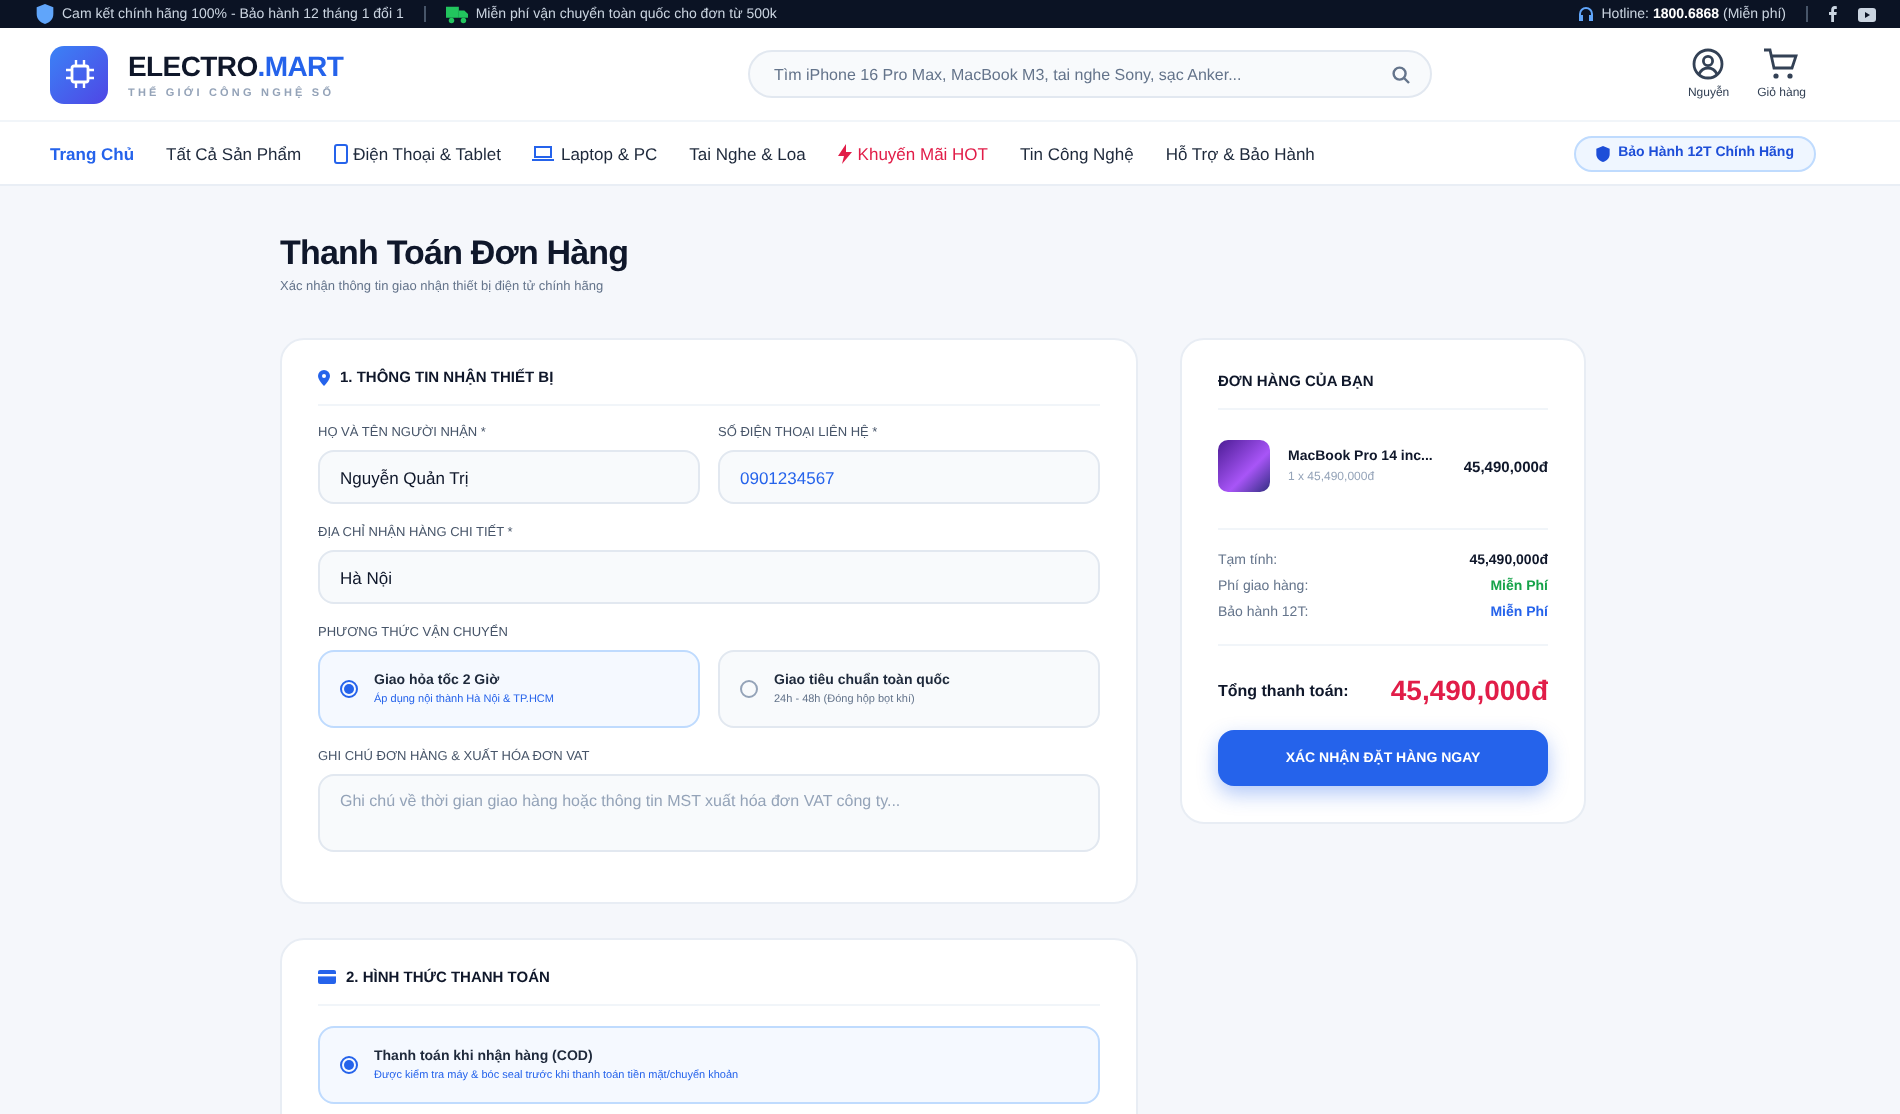  I want to click on location-pin-icon, so click(324, 377).